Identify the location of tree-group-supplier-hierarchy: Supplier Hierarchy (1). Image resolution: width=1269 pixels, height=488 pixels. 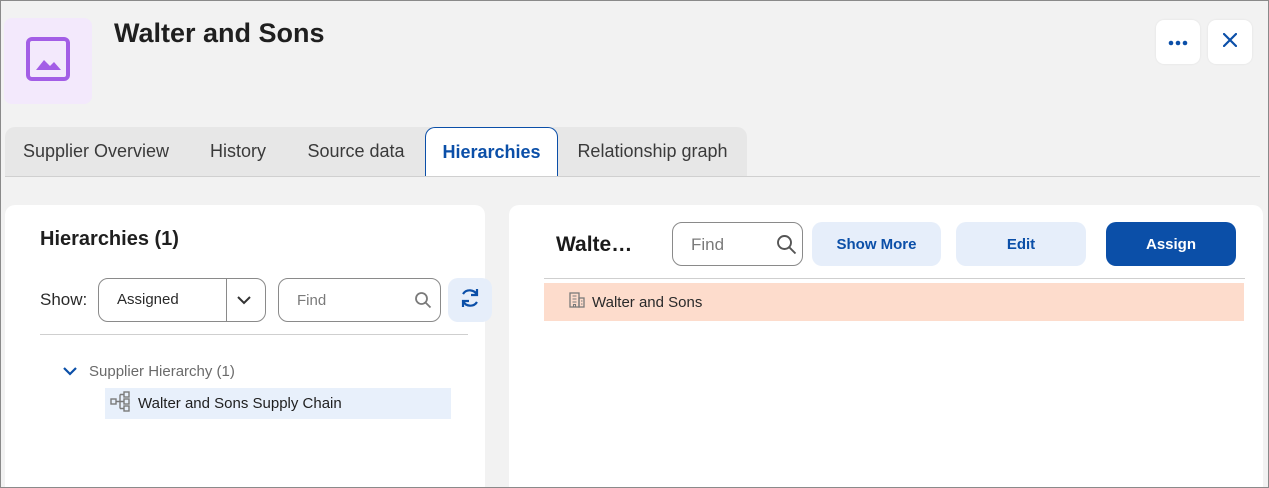
(149, 371).